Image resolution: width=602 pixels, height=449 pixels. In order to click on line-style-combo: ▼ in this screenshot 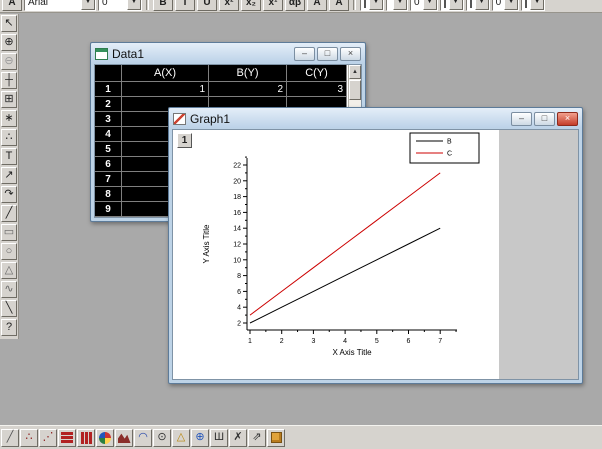, I will do `click(397, 5)`.